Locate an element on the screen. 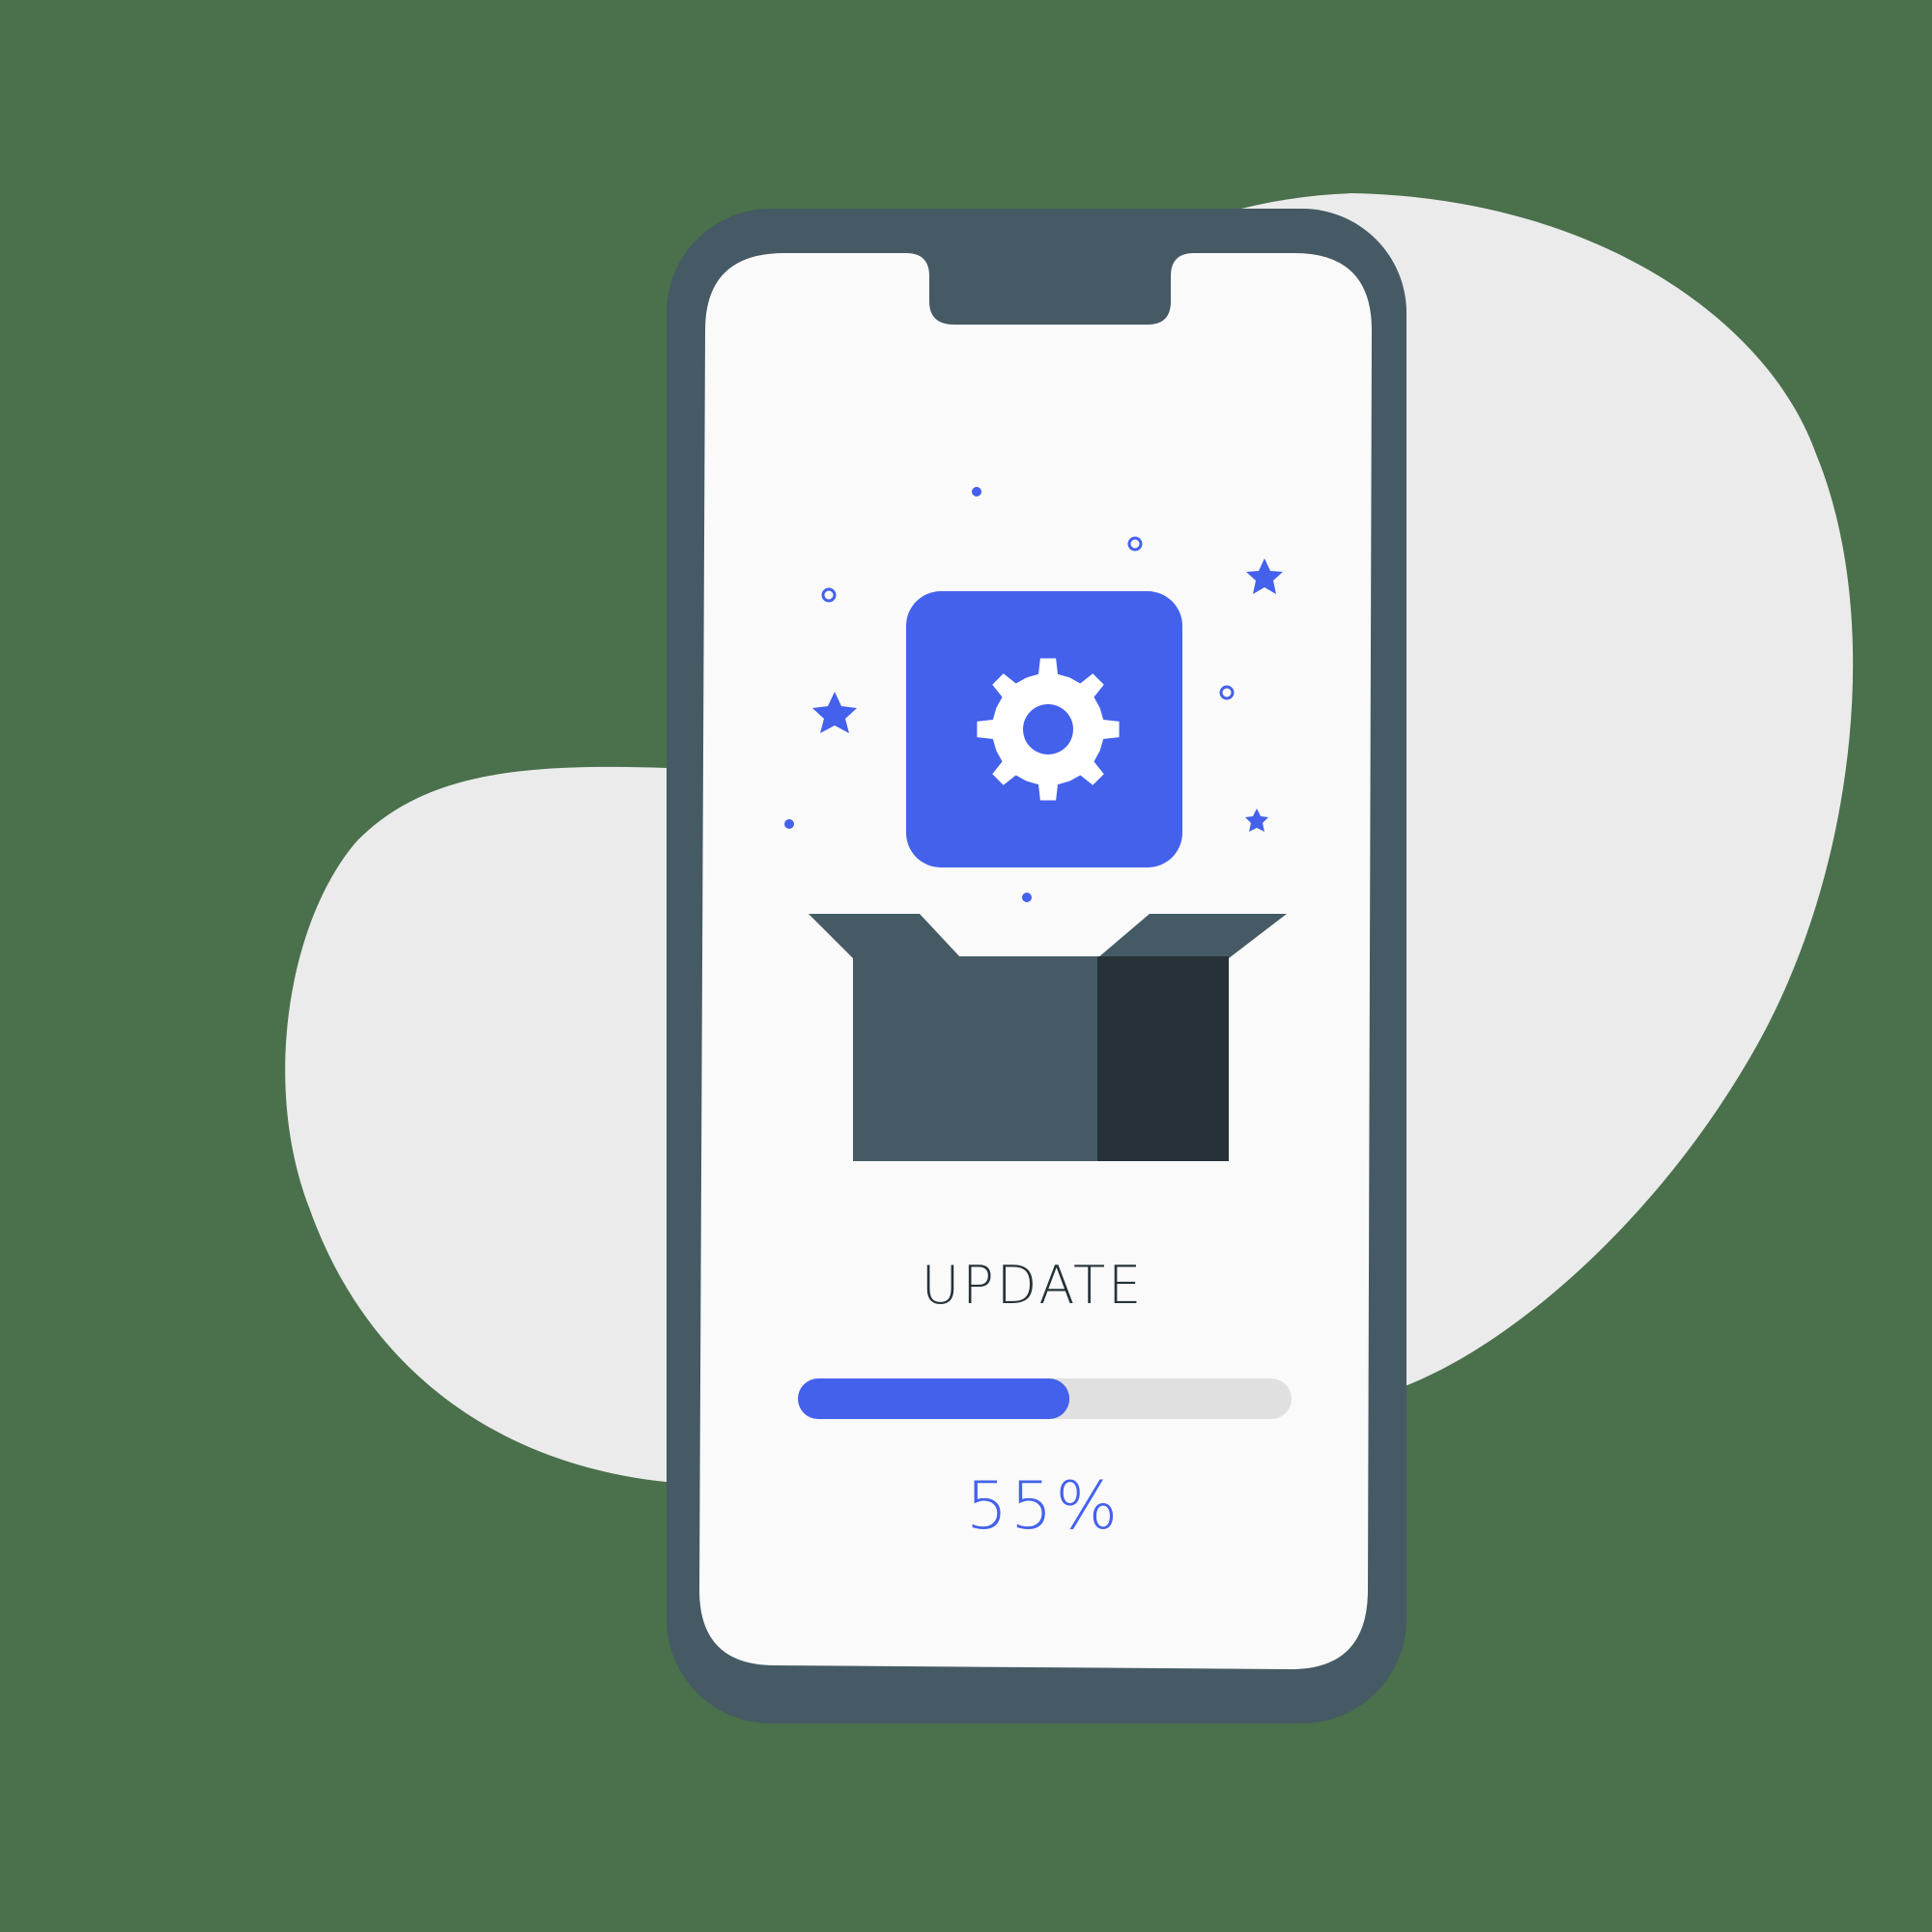 This screenshot has height=1932, width=1932. progress-percent: 55% is located at coordinates (1043, 1506).